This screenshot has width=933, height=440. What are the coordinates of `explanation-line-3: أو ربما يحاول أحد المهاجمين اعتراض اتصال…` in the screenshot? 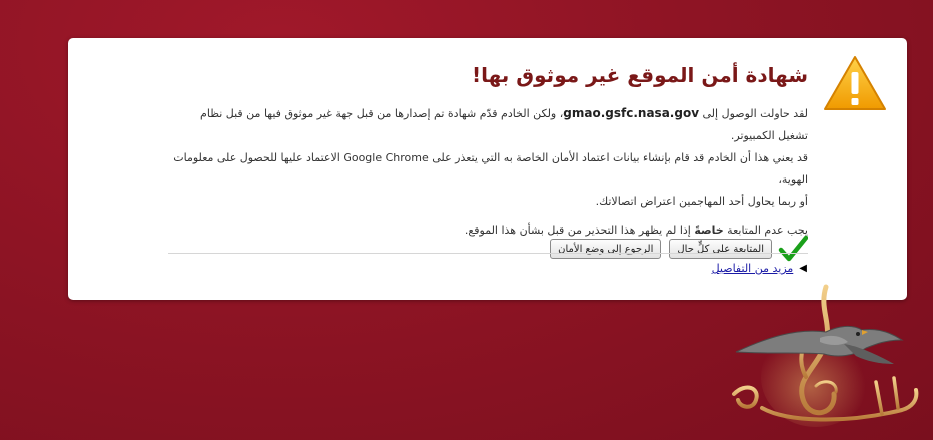 It's located at (701, 201).